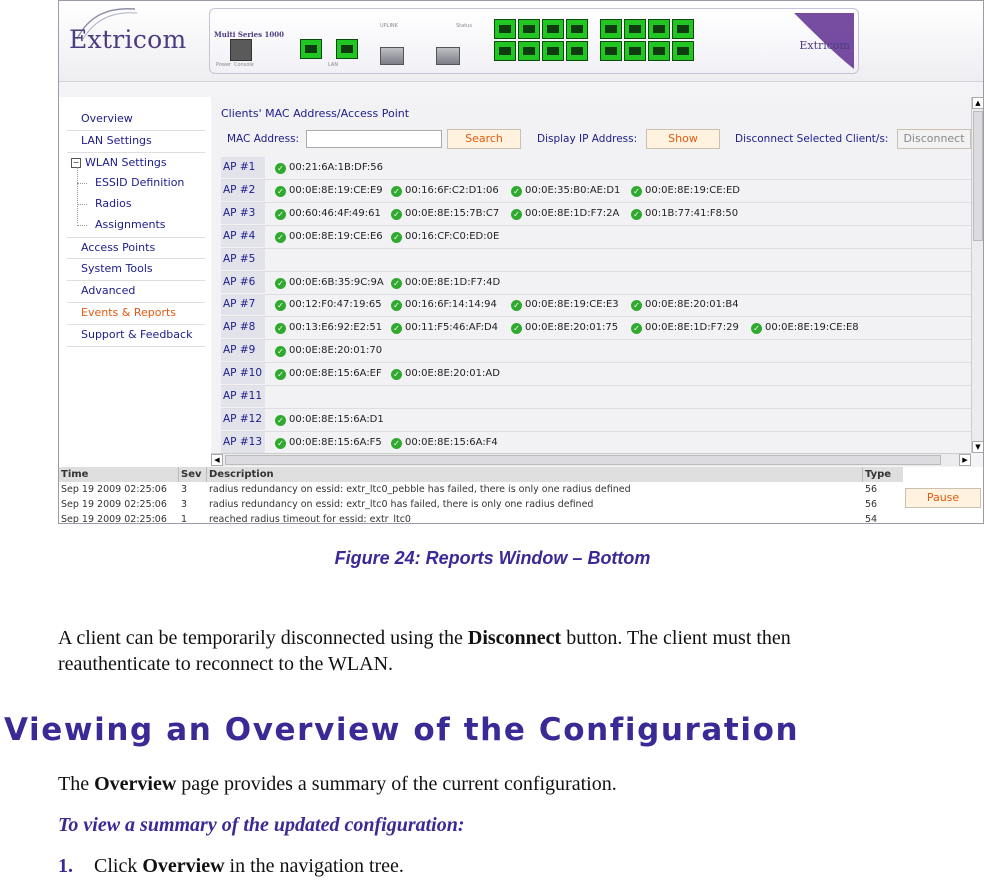  Describe the element at coordinates (119, 474) in the screenshot. I see `log-header-time: Time` at that location.